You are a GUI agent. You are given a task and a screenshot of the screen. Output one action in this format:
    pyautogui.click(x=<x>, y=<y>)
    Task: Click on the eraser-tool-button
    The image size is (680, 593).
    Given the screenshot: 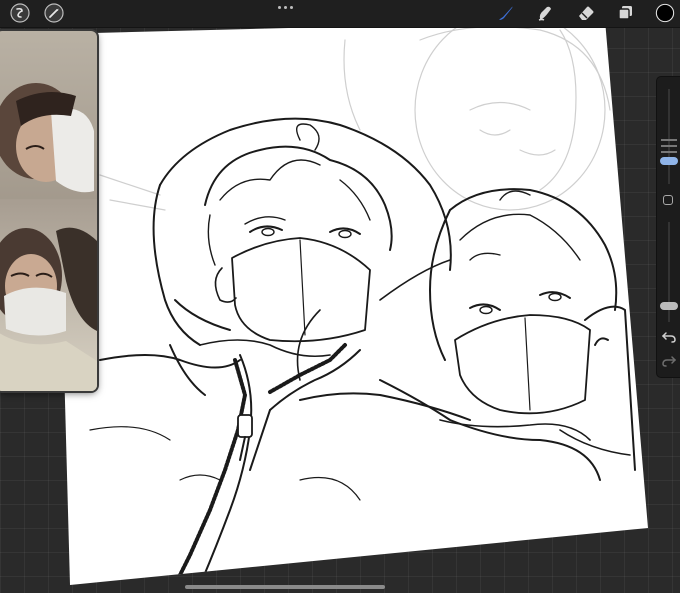 What is the action you would take?
    pyautogui.click(x=586, y=13)
    